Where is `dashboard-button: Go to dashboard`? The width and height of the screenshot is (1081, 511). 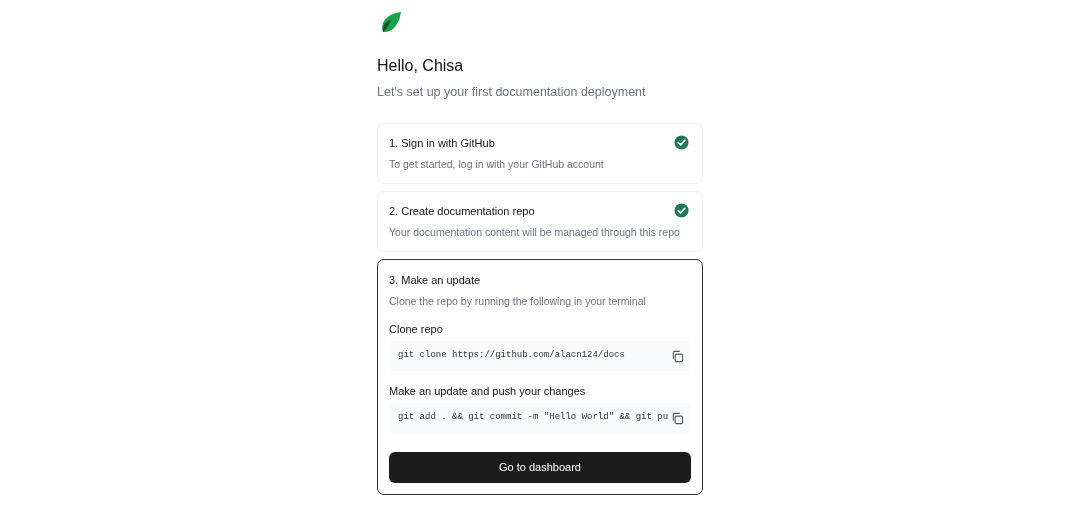 dashboard-button: Go to dashboard is located at coordinates (540, 467).